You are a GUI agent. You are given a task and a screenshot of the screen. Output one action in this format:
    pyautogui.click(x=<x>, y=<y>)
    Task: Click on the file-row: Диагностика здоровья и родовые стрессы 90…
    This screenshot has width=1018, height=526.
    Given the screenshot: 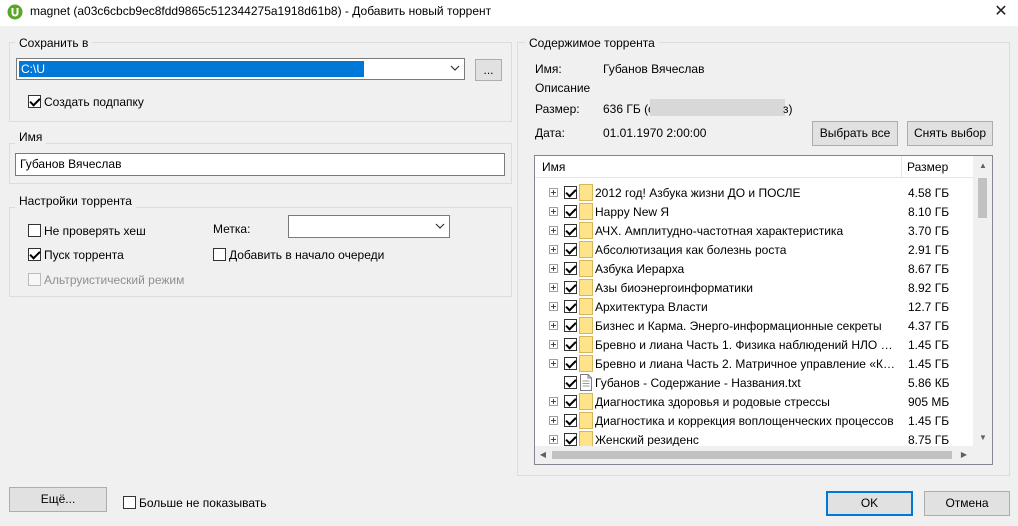 What is the action you would take?
    pyautogui.click(x=754, y=401)
    